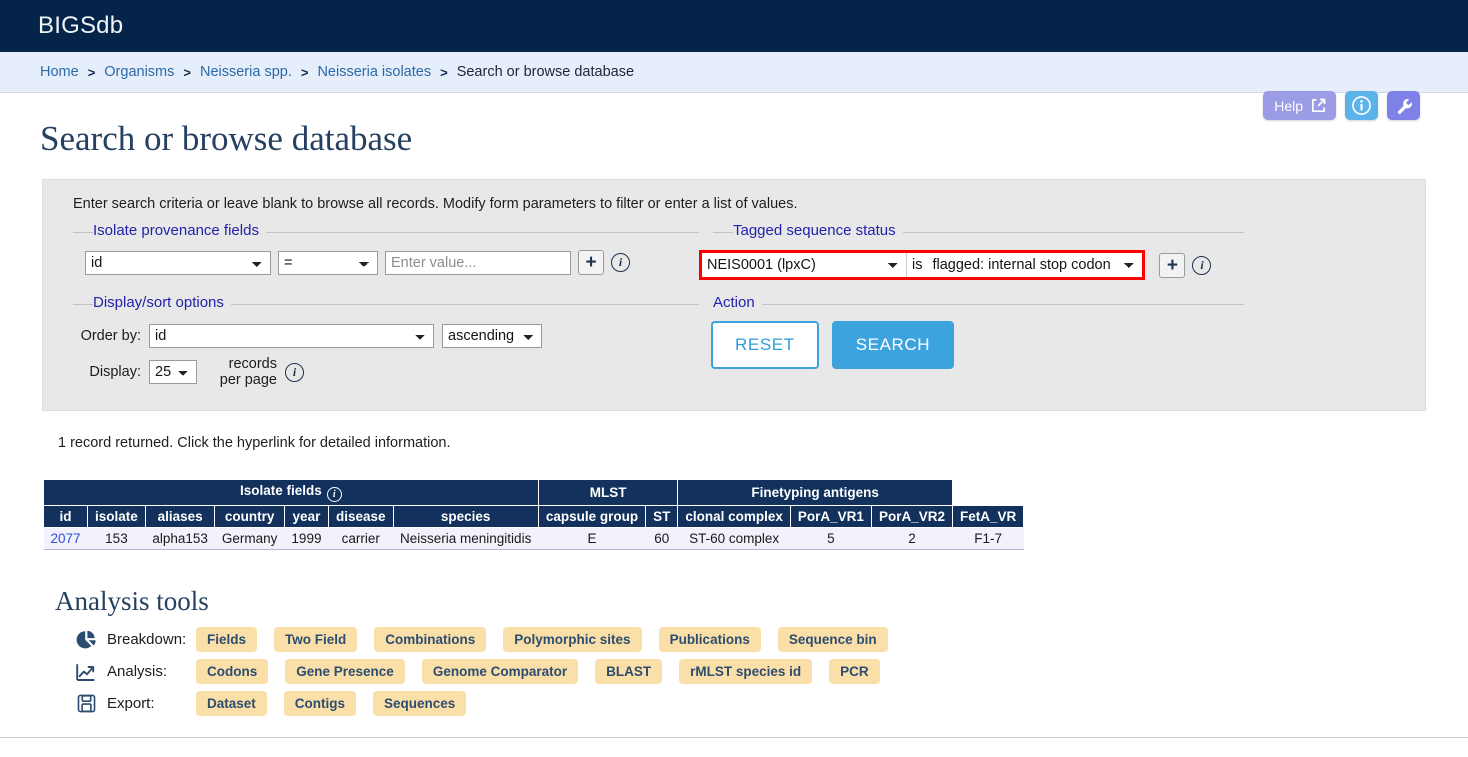 Image resolution: width=1468 pixels, height=757 pixels. What do you see at coordinates (65, 516) in the screenshot?
I see `column-header-id: id` at bounding box center [65, 516].